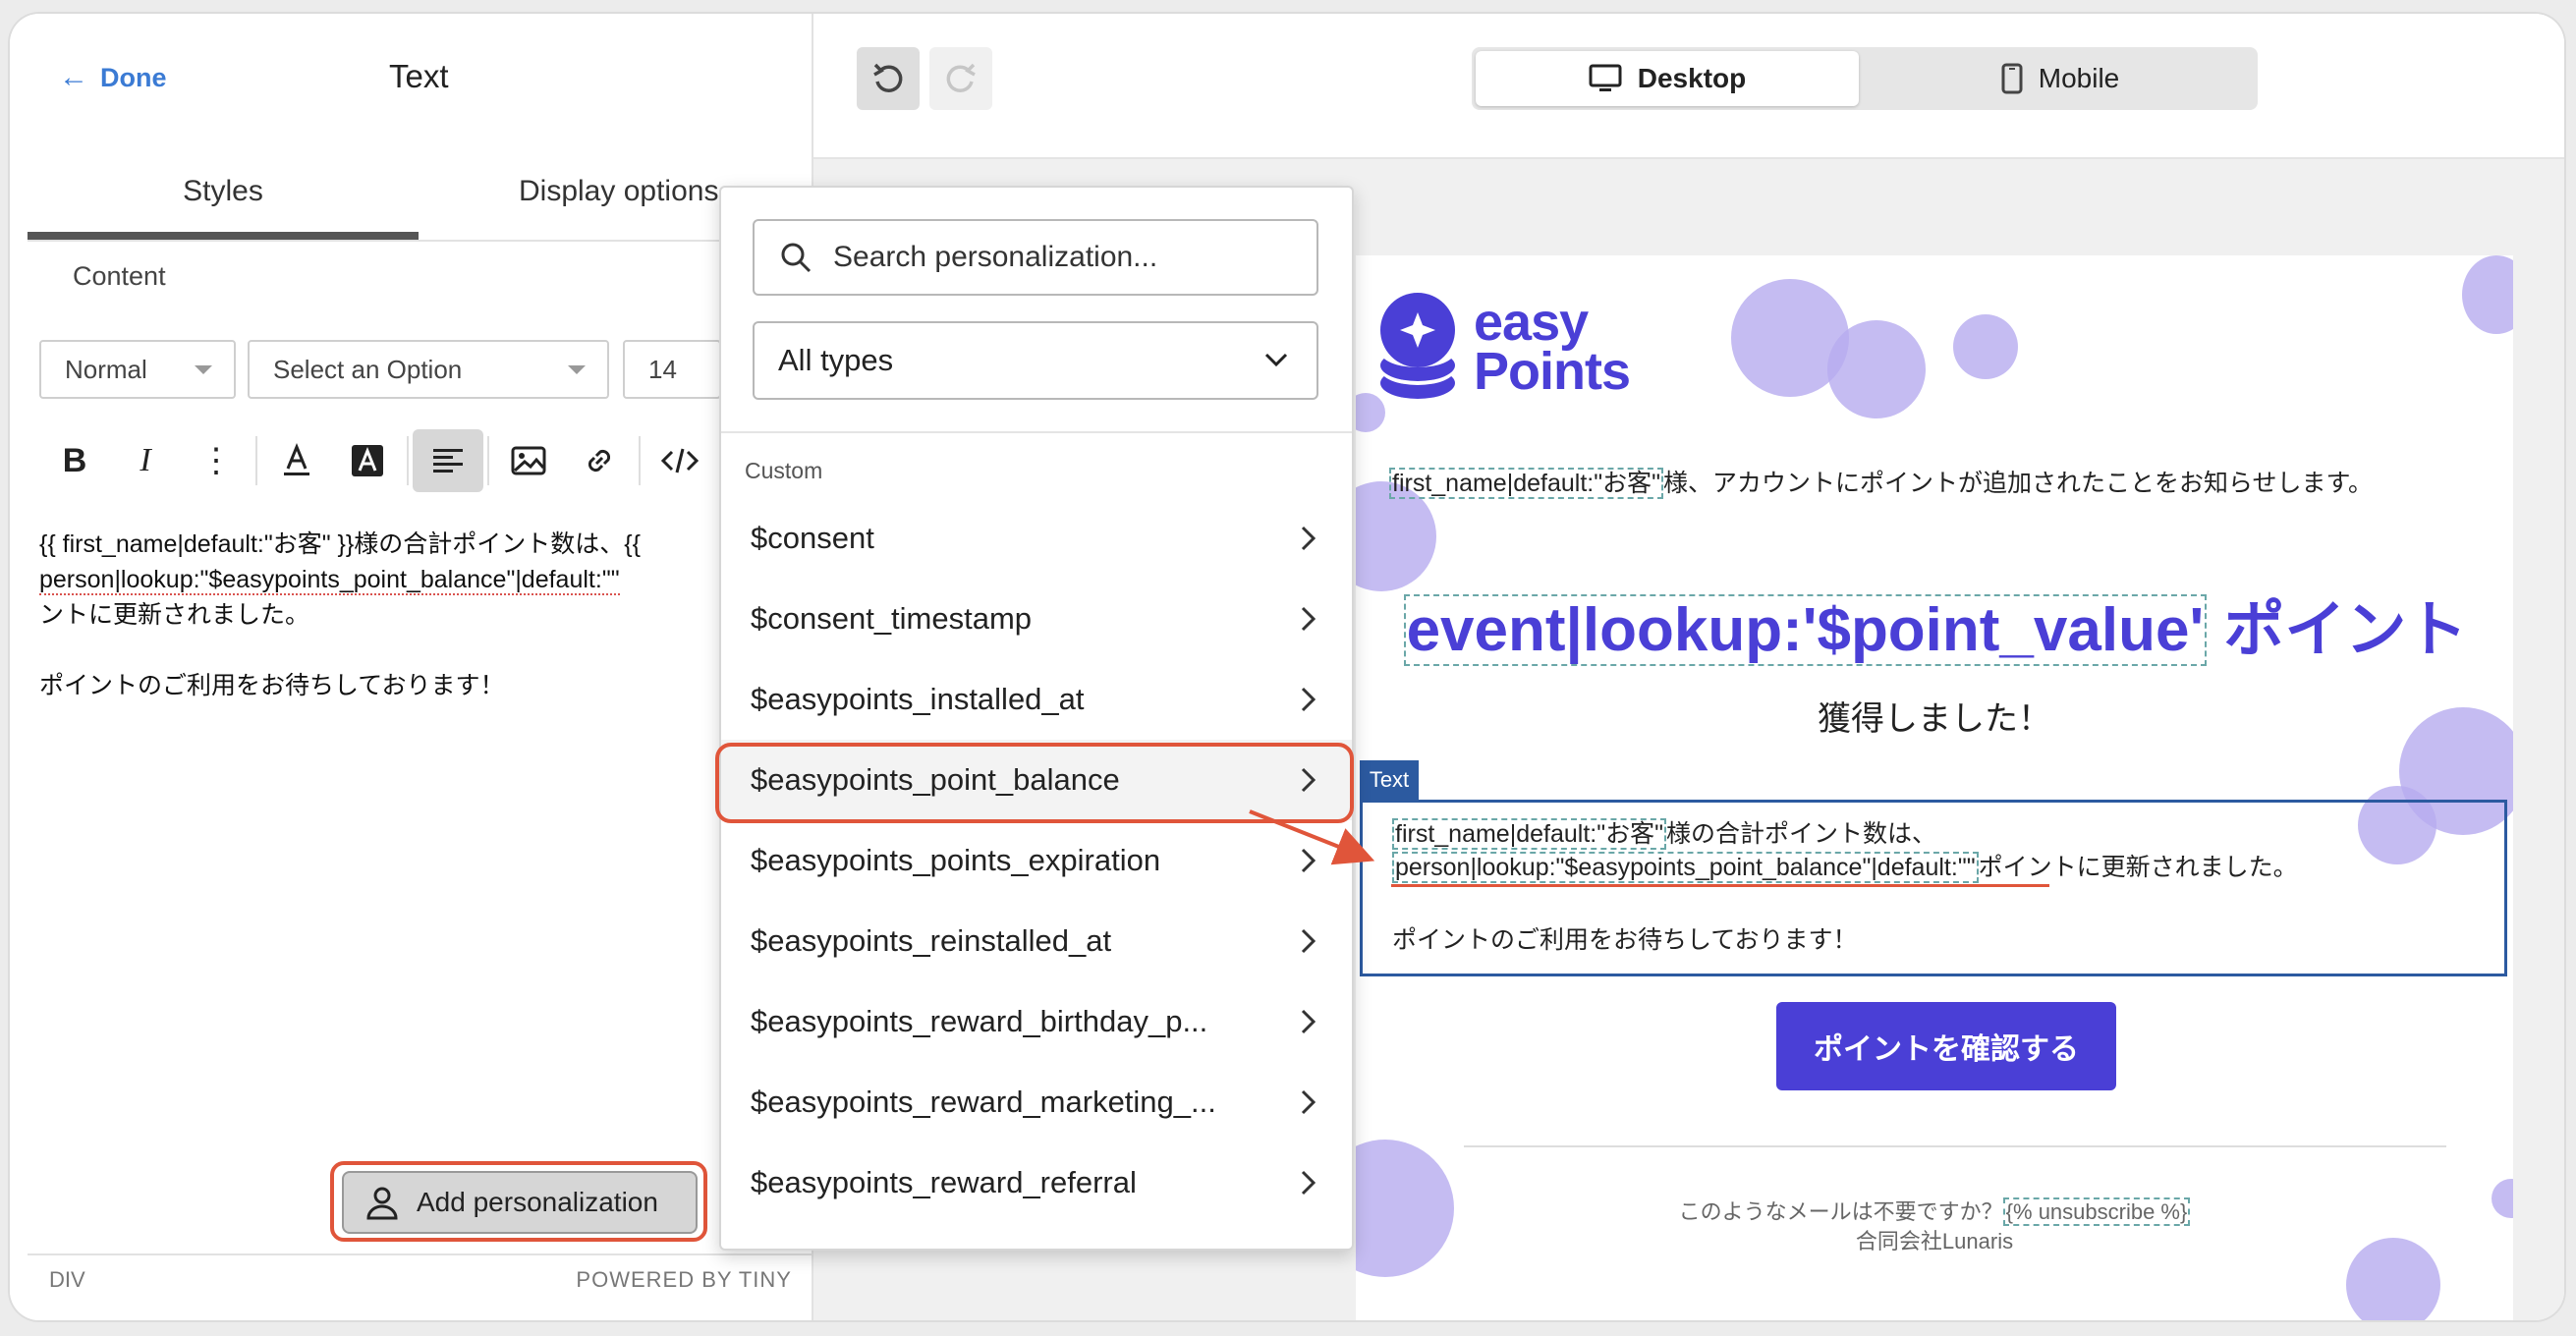  What do you see at coordinates (1865, 78) in the screenshot?
I see `device-toggle: Desktop Mobile` at bounding box center [1865, 78].